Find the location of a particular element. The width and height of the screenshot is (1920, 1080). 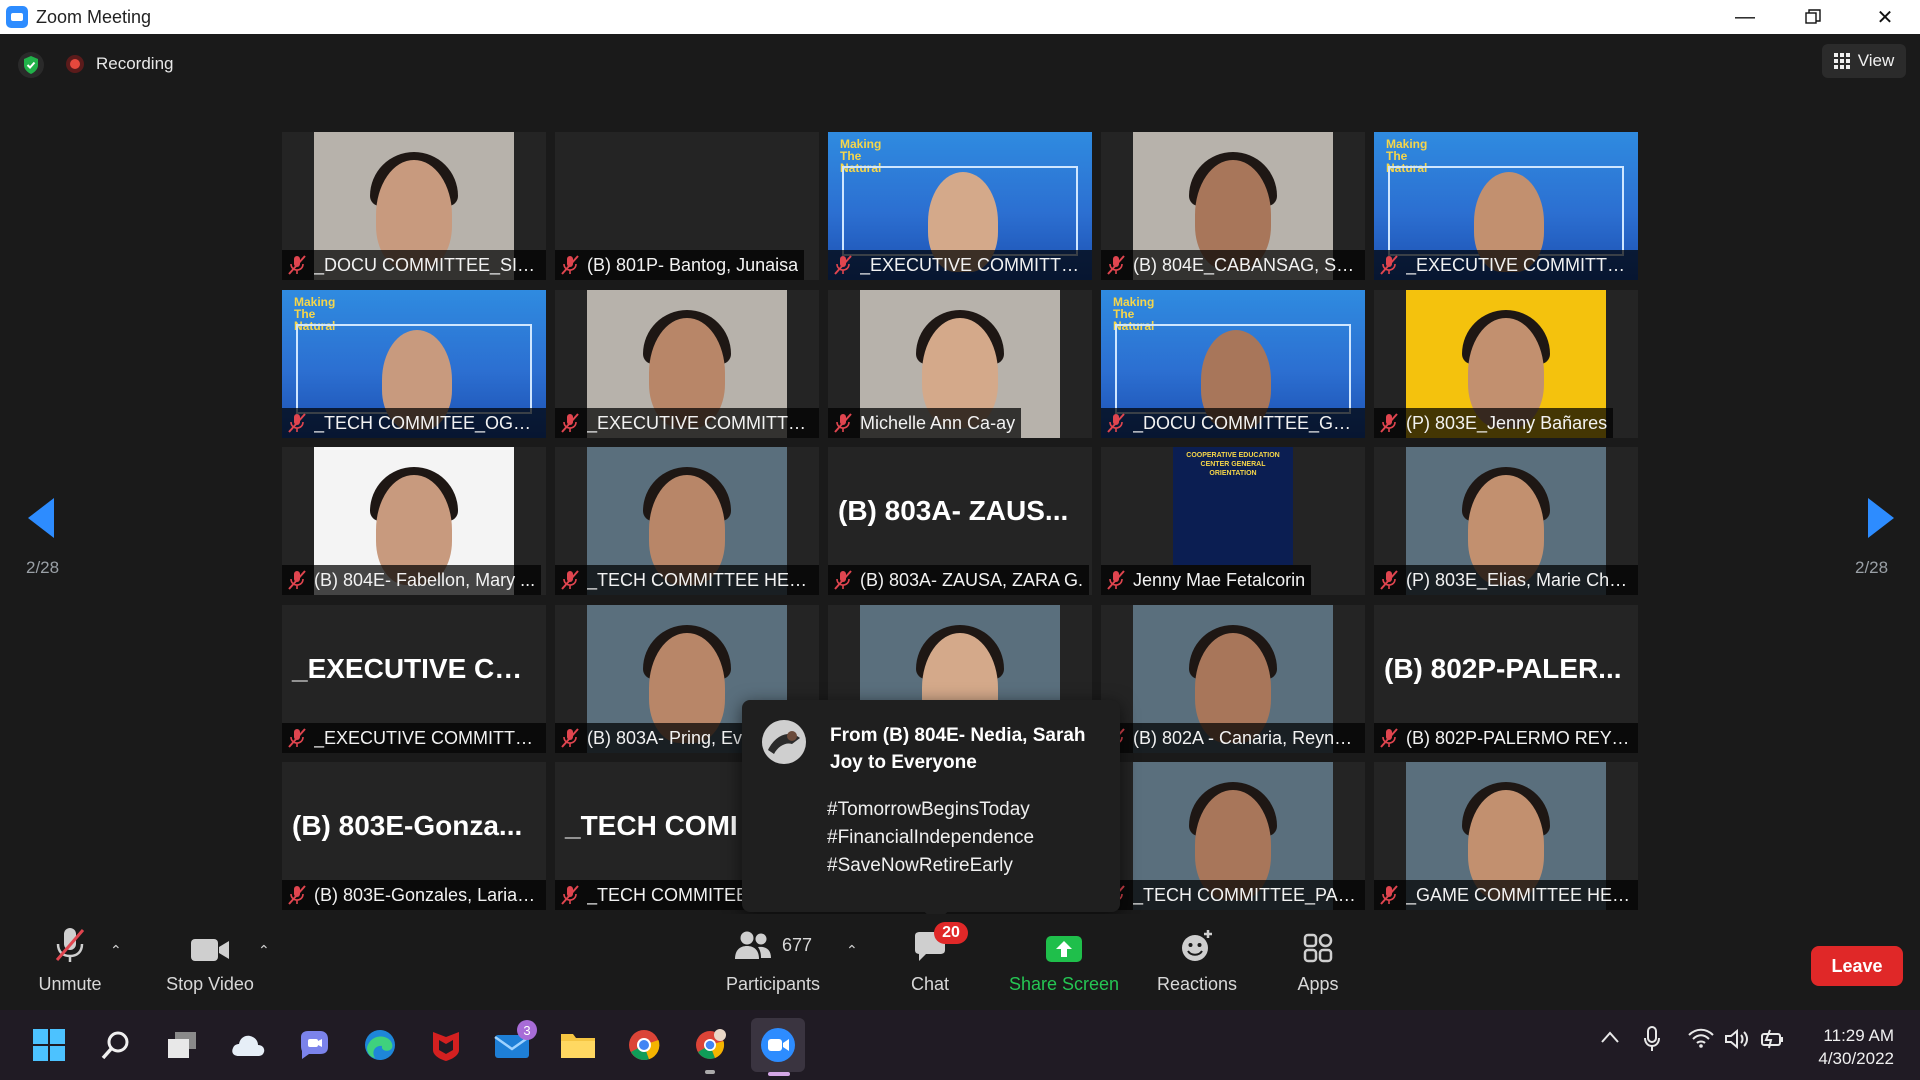

edge-browser-icon is located at coordinates (380, 1045).